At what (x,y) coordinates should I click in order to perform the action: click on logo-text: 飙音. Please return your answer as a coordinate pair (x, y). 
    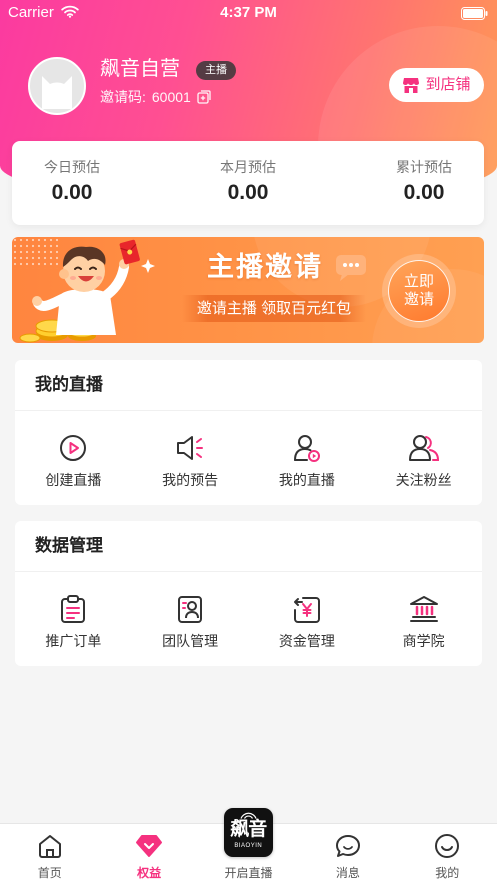
    Looking at the image, I should click on (248, 829).